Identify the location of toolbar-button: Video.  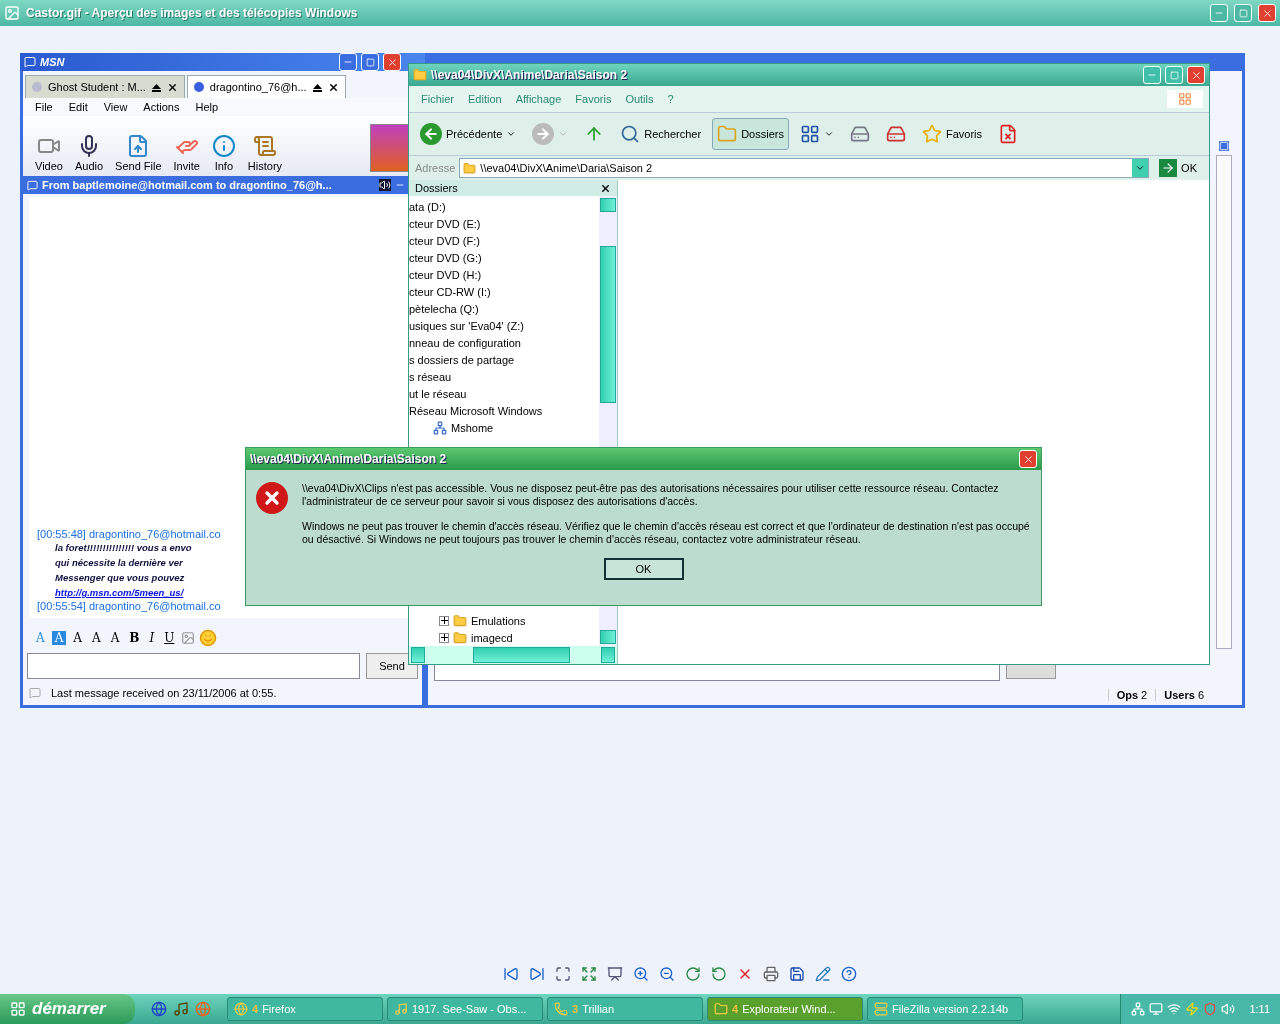
(49, 153).